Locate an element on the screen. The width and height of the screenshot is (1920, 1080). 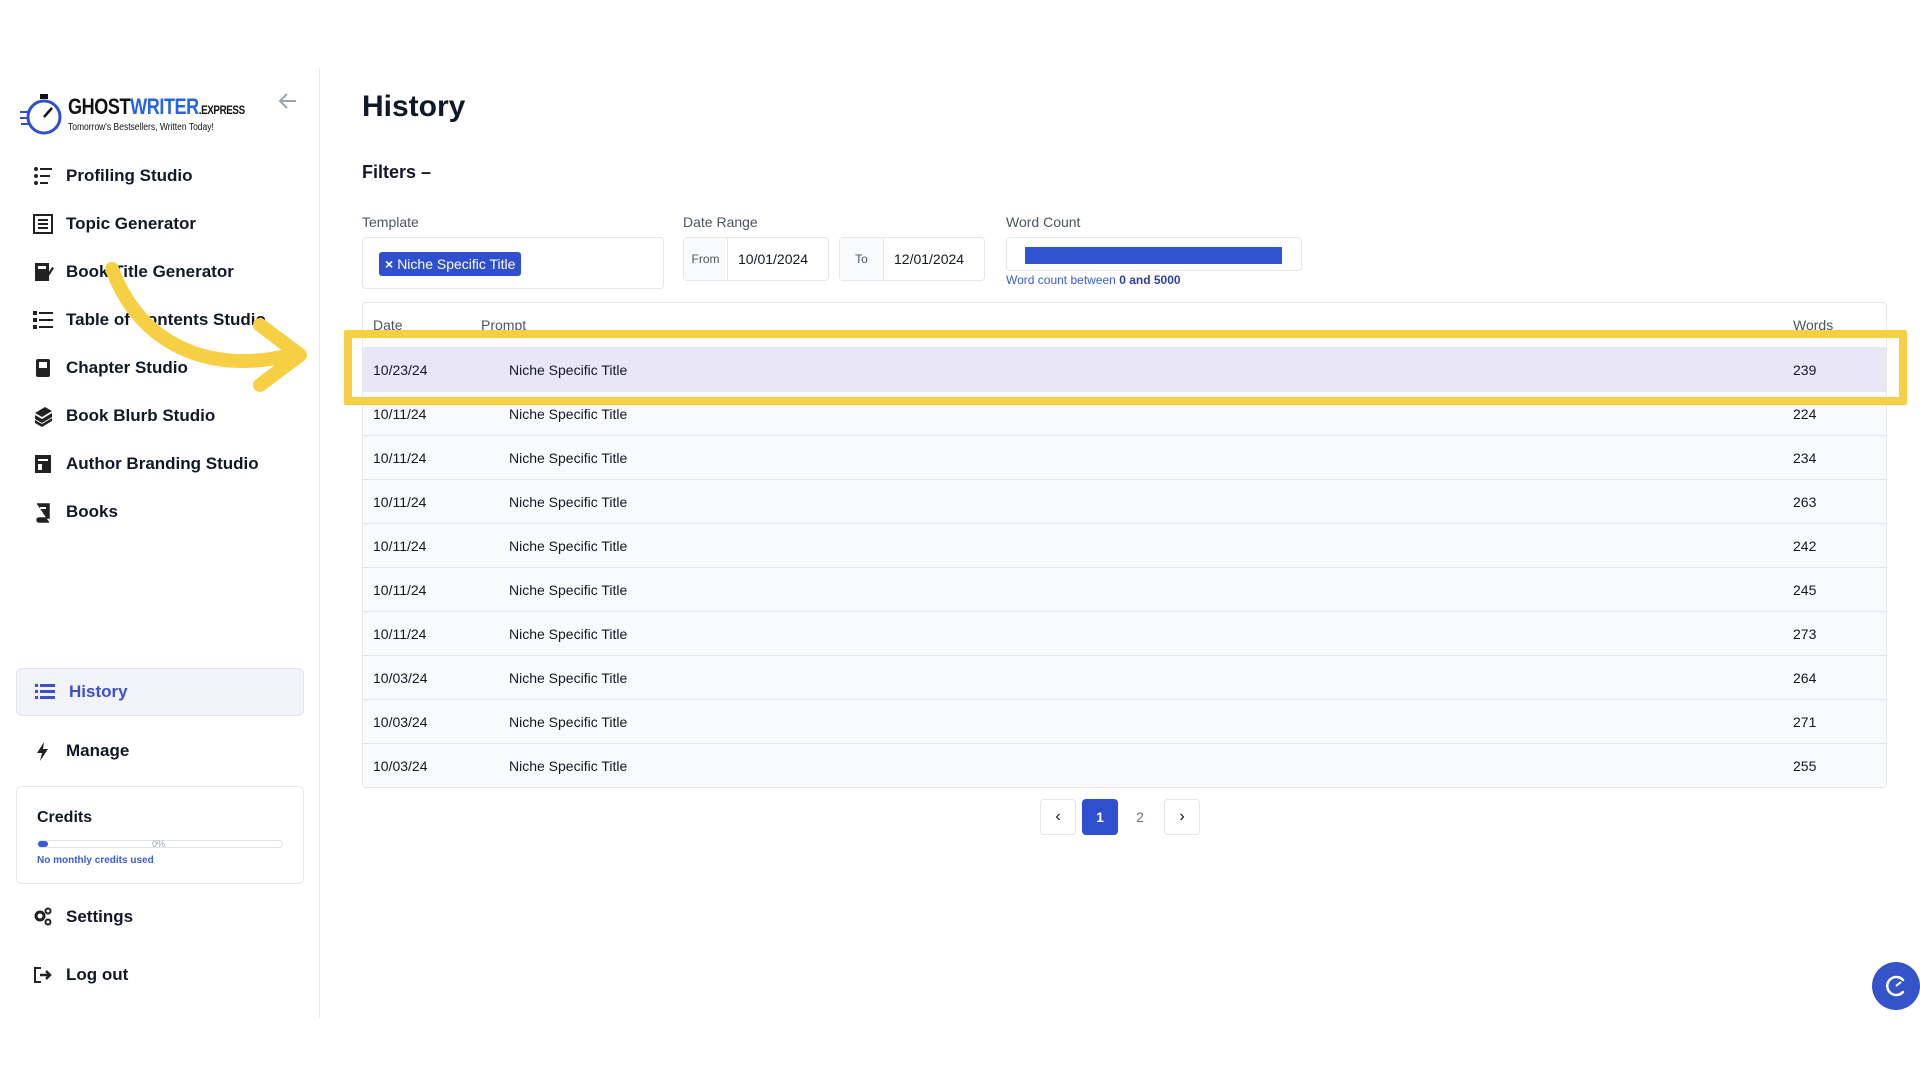
chapter-icon is located at coordinates (43, 368).